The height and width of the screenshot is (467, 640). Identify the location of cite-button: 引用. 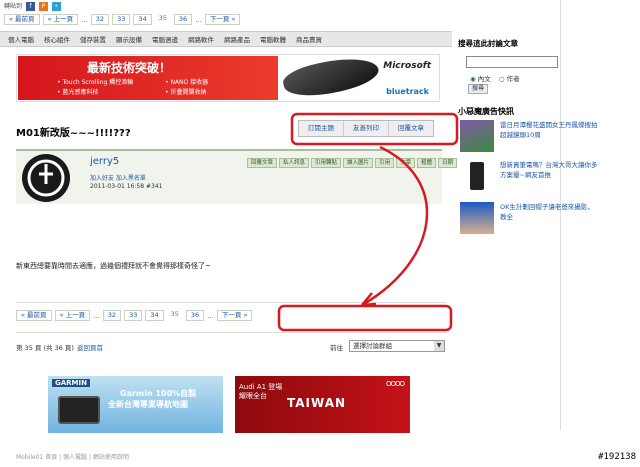
(385, 163).